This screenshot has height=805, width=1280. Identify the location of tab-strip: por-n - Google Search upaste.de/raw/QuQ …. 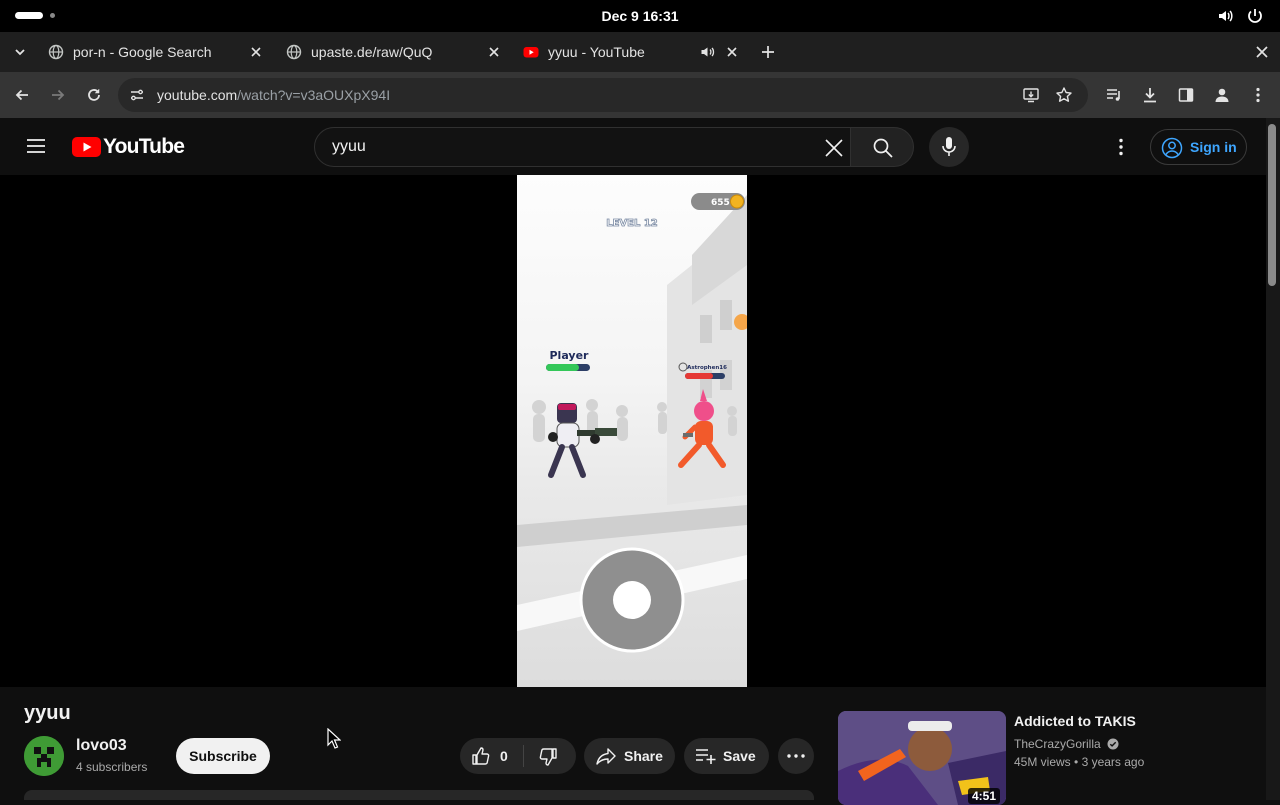
(640, 52).